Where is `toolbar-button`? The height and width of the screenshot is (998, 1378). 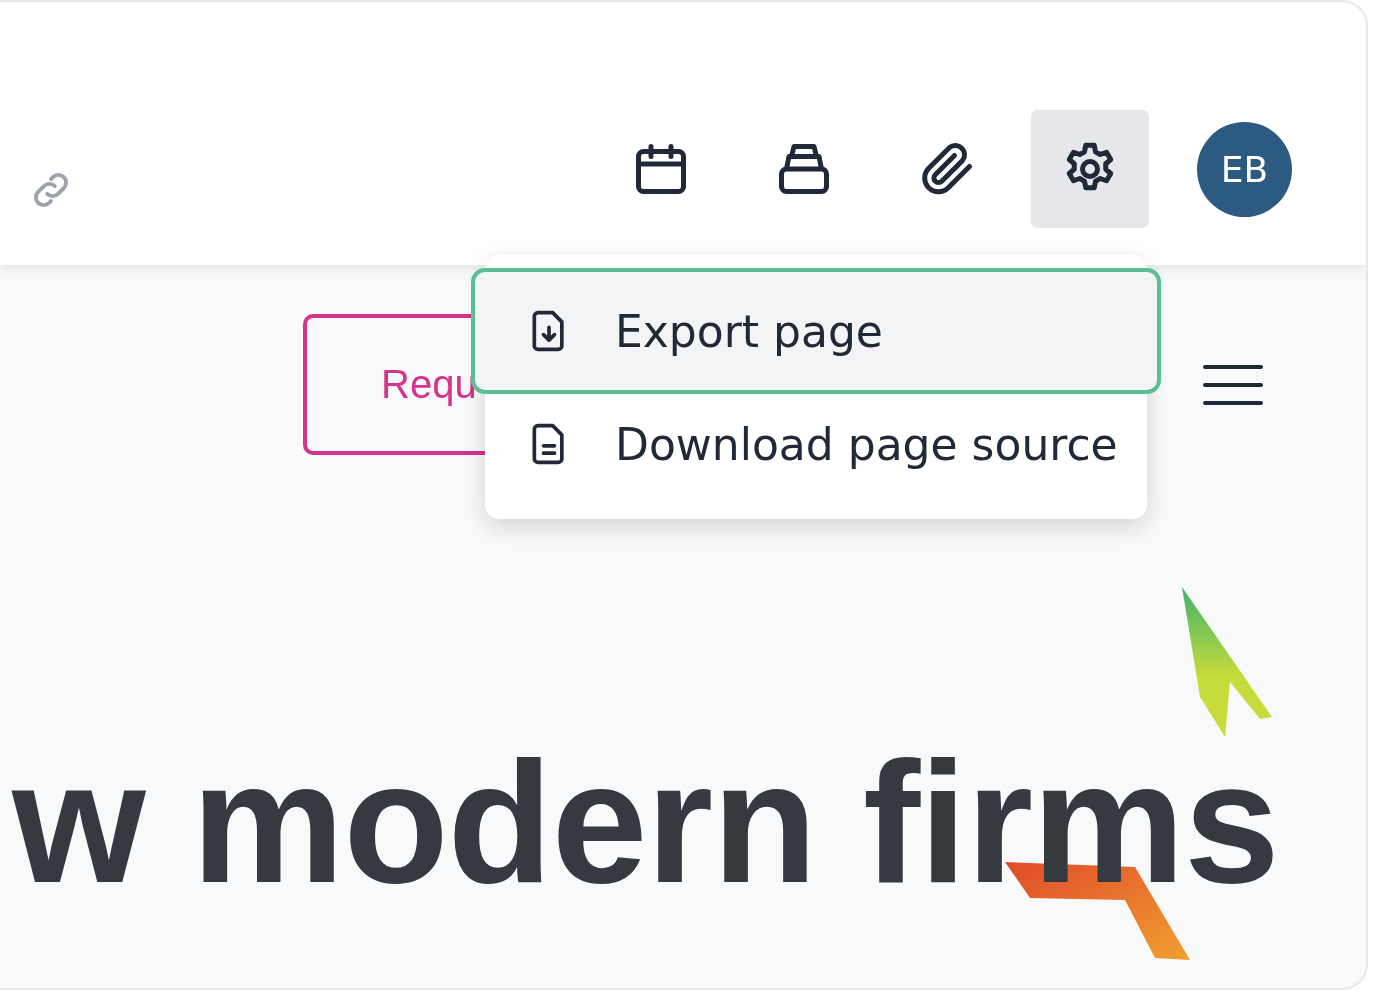 toolbar-button is located at coordinates (1090, 169).